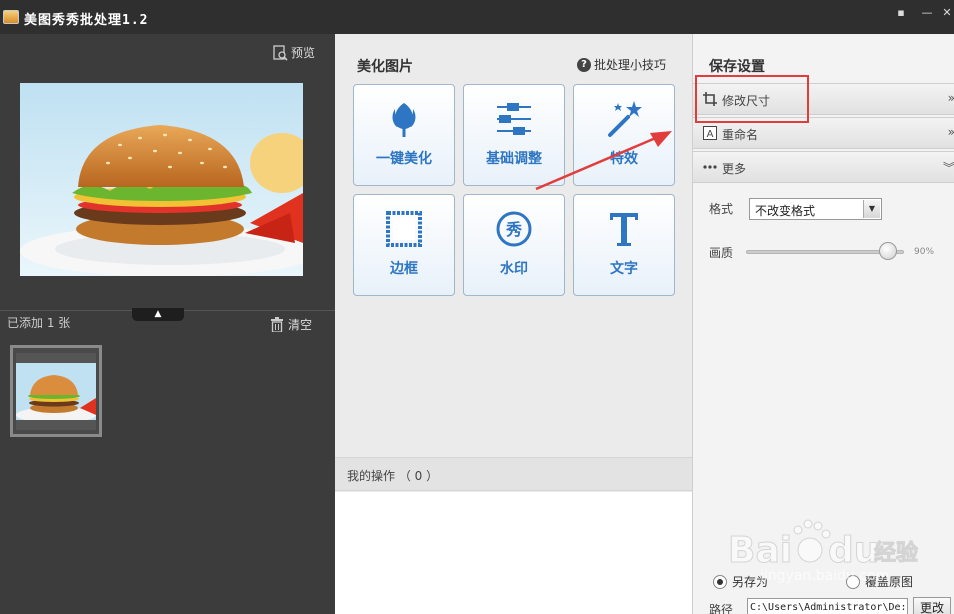 This screenshot has height=614, width=954. Describe the element at coordinates (404, 229) in the screenshot. I see `frame-icon` at that location.